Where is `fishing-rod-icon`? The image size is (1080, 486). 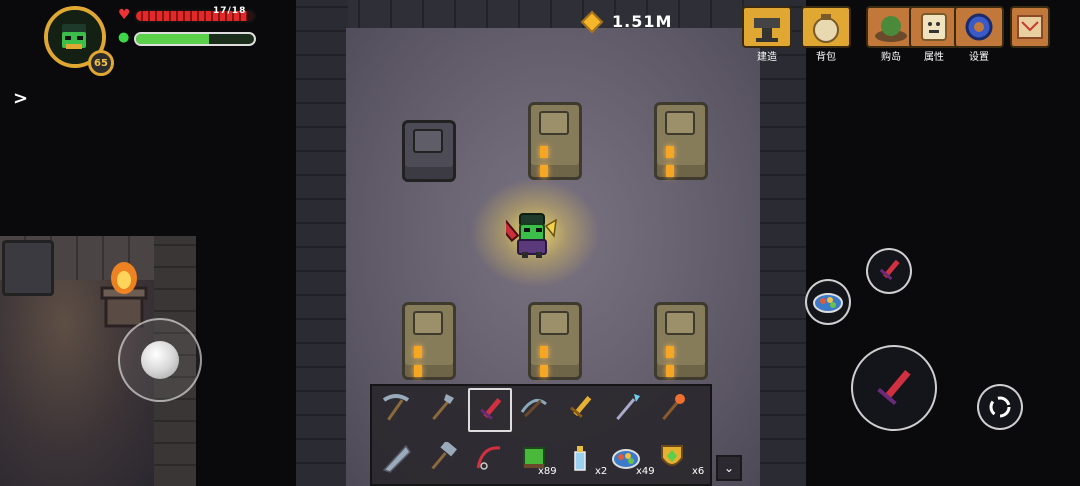
fishing-rod-icon is located at coordinates (488, 458).